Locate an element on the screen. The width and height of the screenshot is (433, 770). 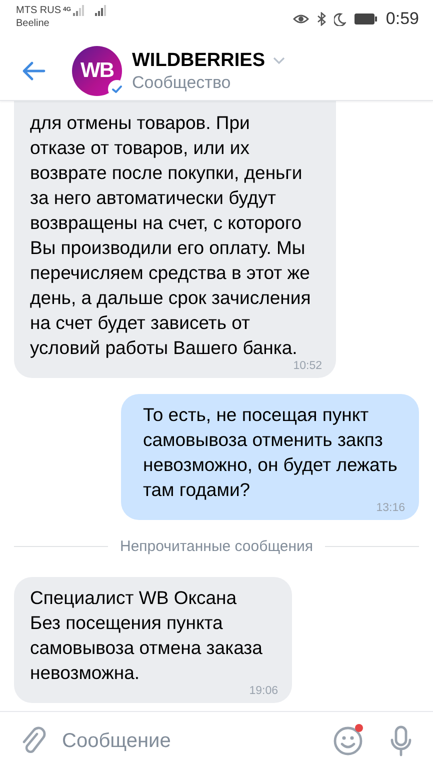
paperclip-icon is located at coordinates (33, 741).